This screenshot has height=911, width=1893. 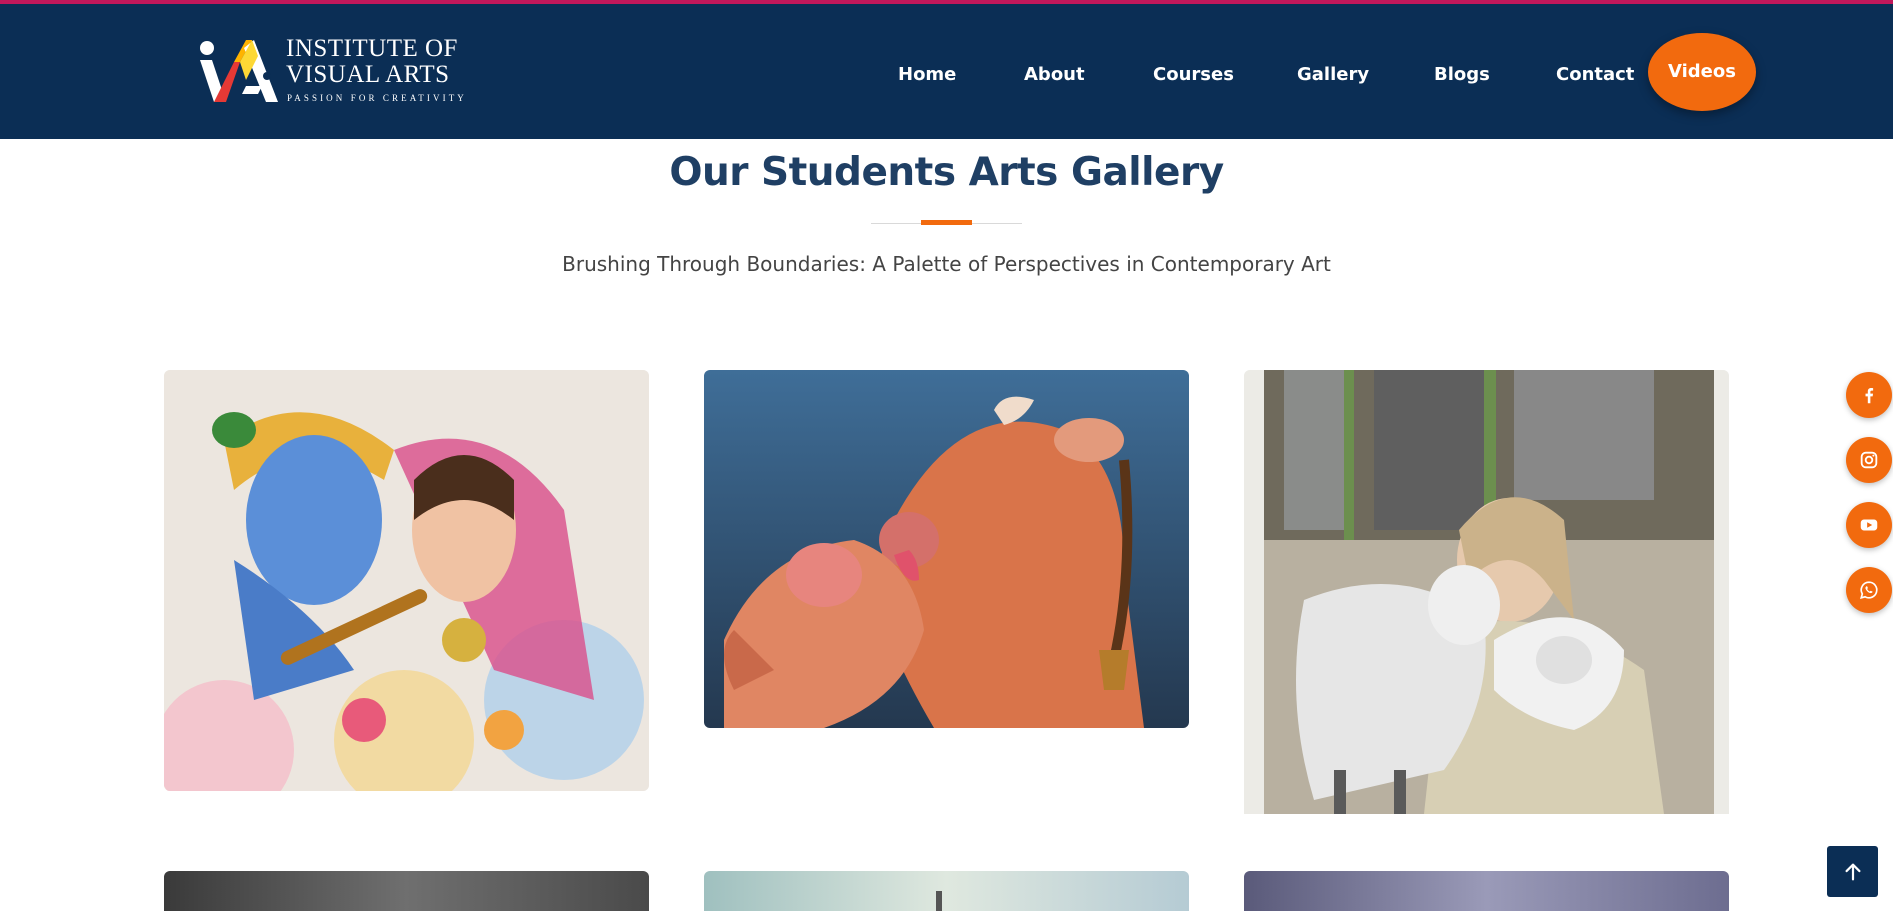 I want to click on gallery-item-cows, so click(x=946, y=549).